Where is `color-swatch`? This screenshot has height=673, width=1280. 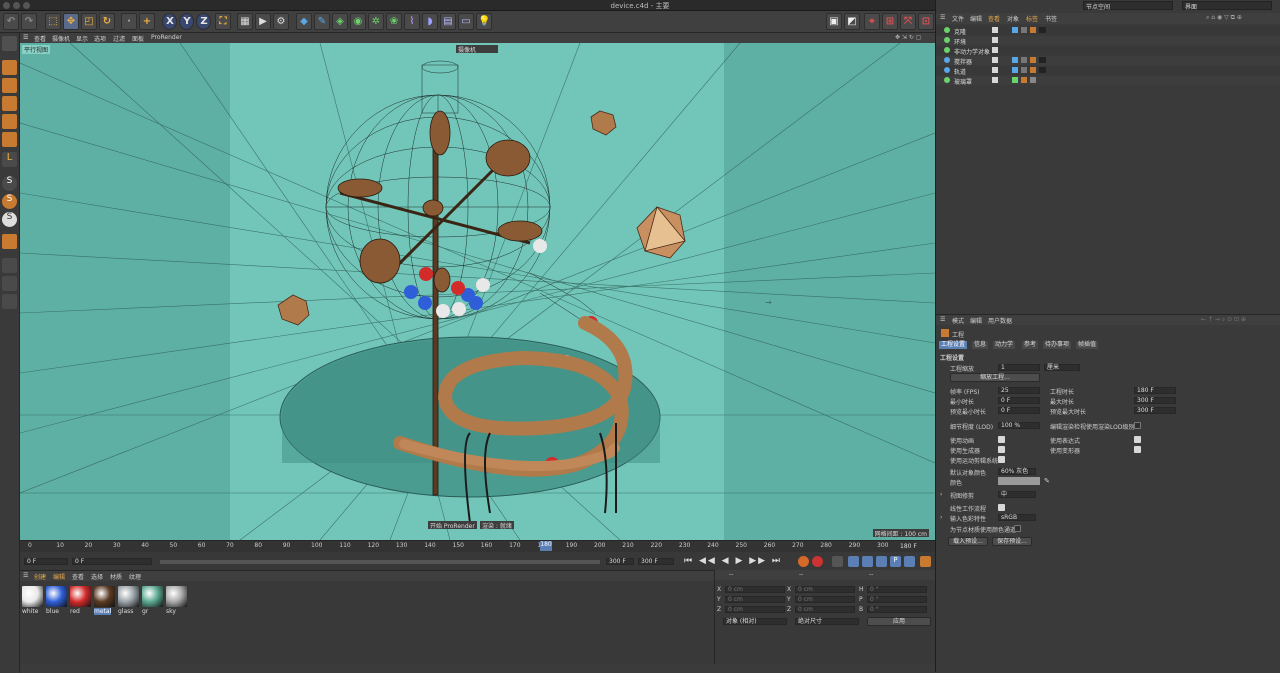 color-swatch is located at coordinates (1019, 481).